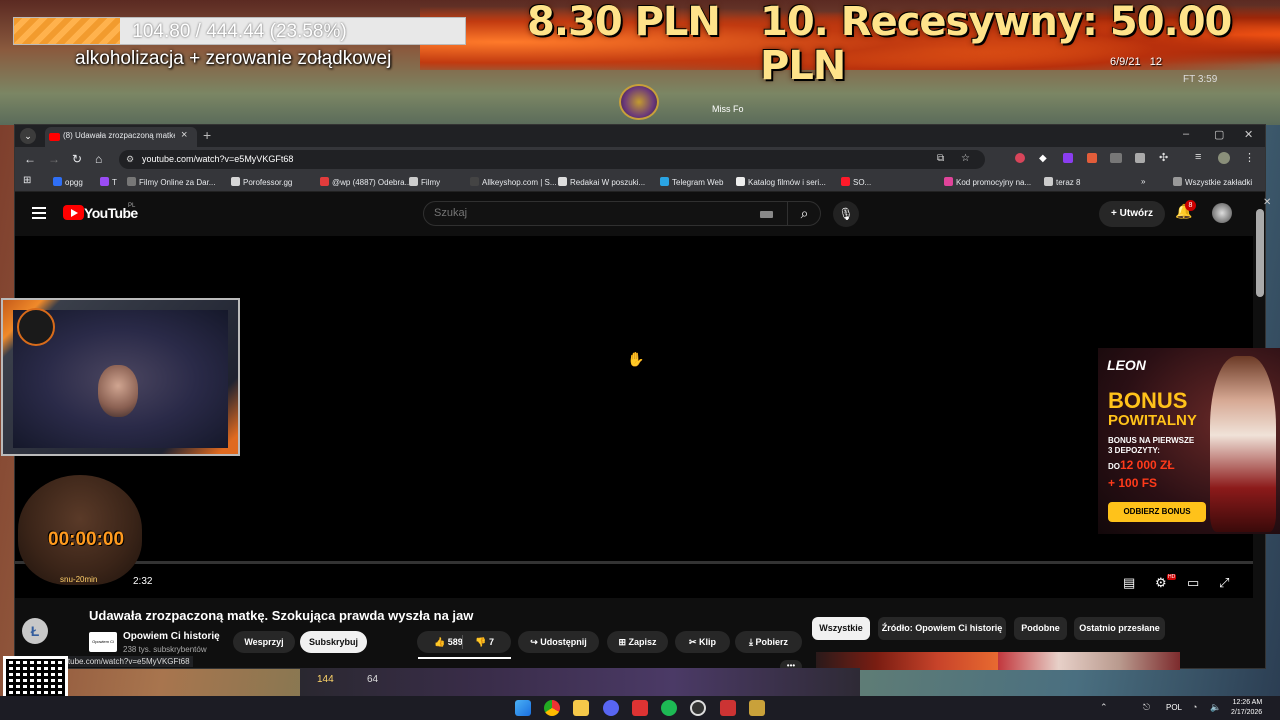  Describe the element at coordinates (30, 159) in the screenshot. I see `back-icon: ←` at that location.